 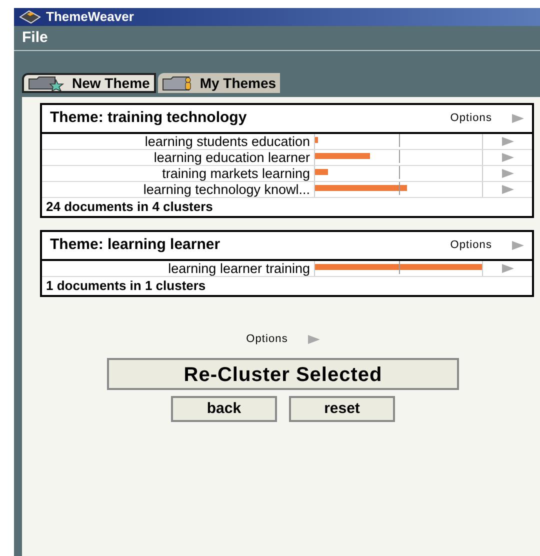 What do you see at coordinates (89, 83) in the screenshot?
I see `tab: New Theme` at bounding box center [89, 83].